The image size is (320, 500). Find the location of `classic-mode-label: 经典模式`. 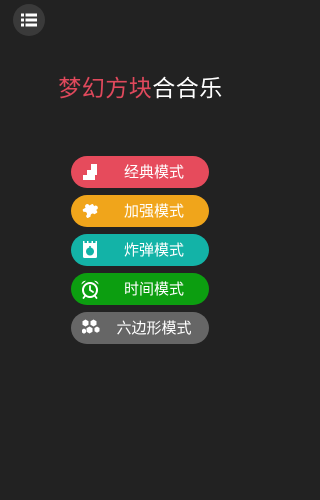

classic-mode-label: 经典模式 is located at coordinates (153, 172).